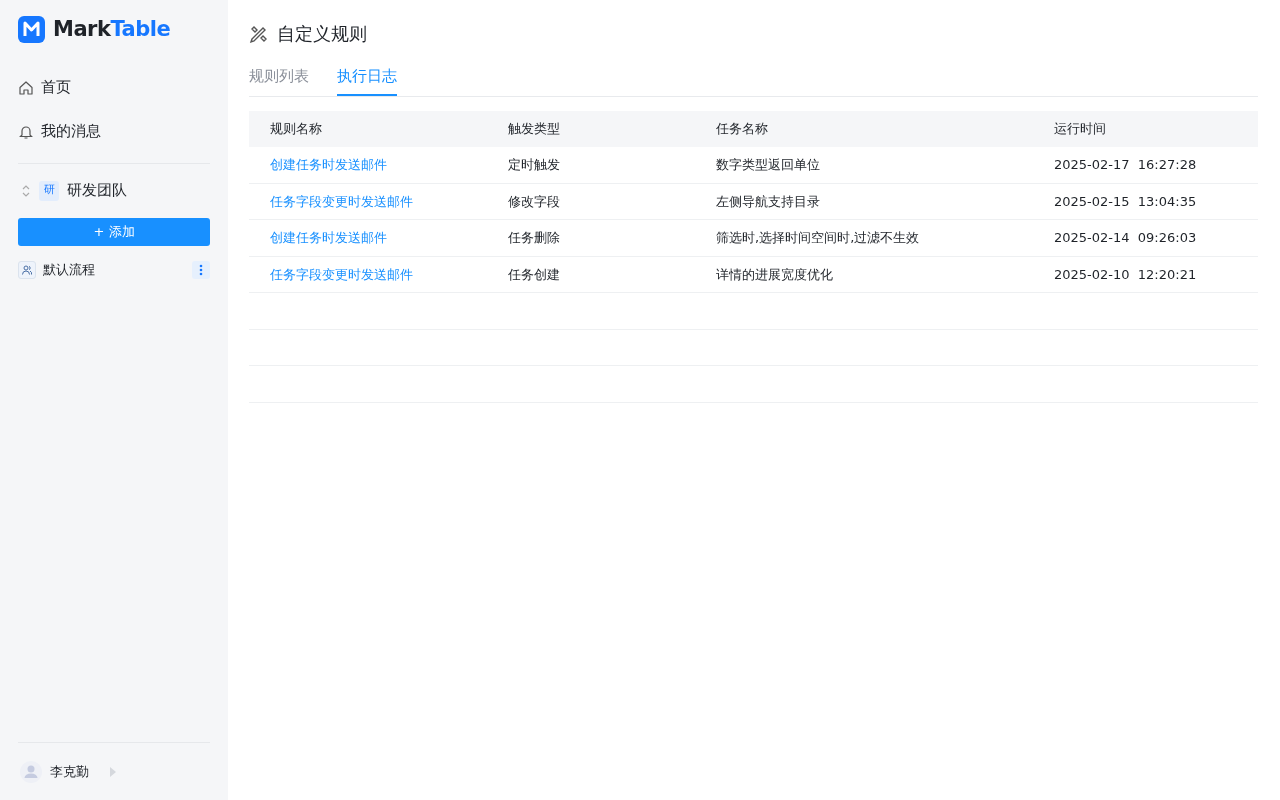  Describe the element at coordinates (1125, 274) in the screenshot. I see `table-cell: 2025-02-10 12:20:21` at that location.